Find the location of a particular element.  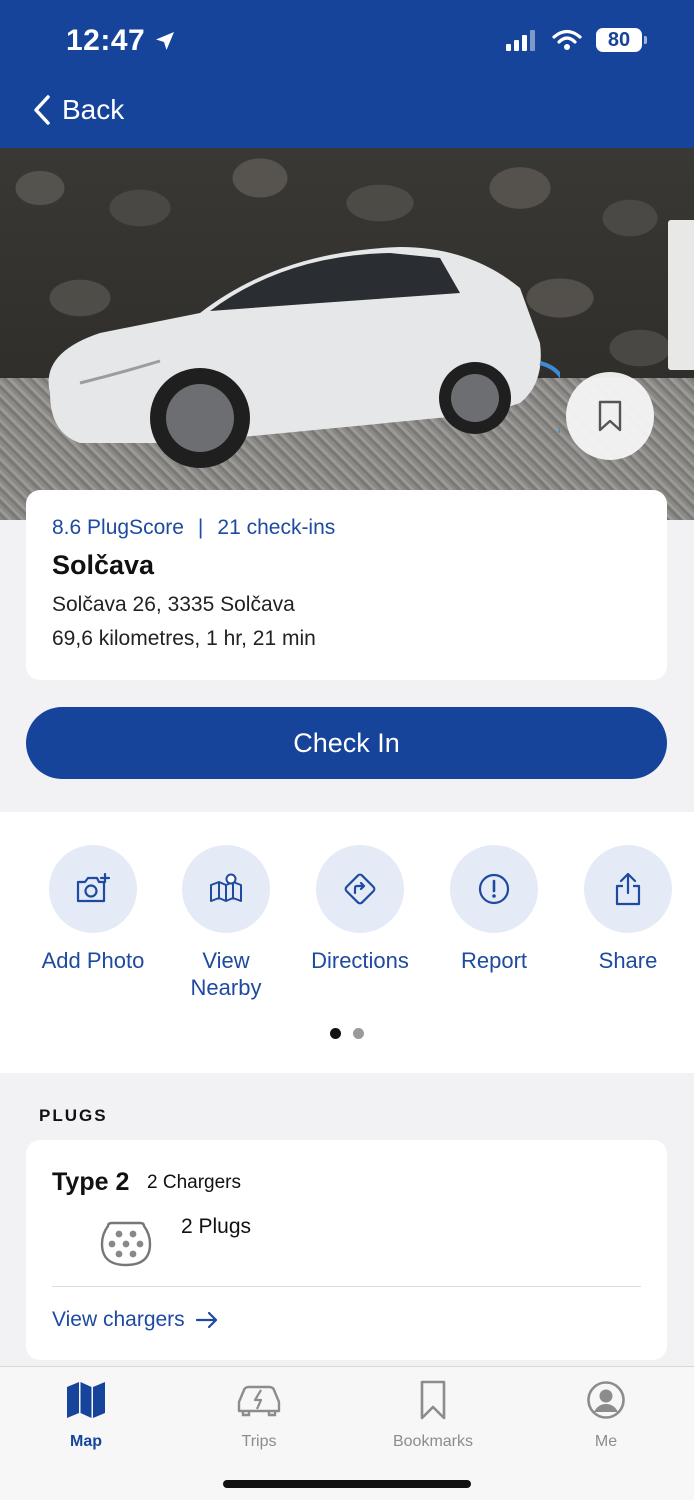

status-time: 12:47 is located at coordinates (121, 41).